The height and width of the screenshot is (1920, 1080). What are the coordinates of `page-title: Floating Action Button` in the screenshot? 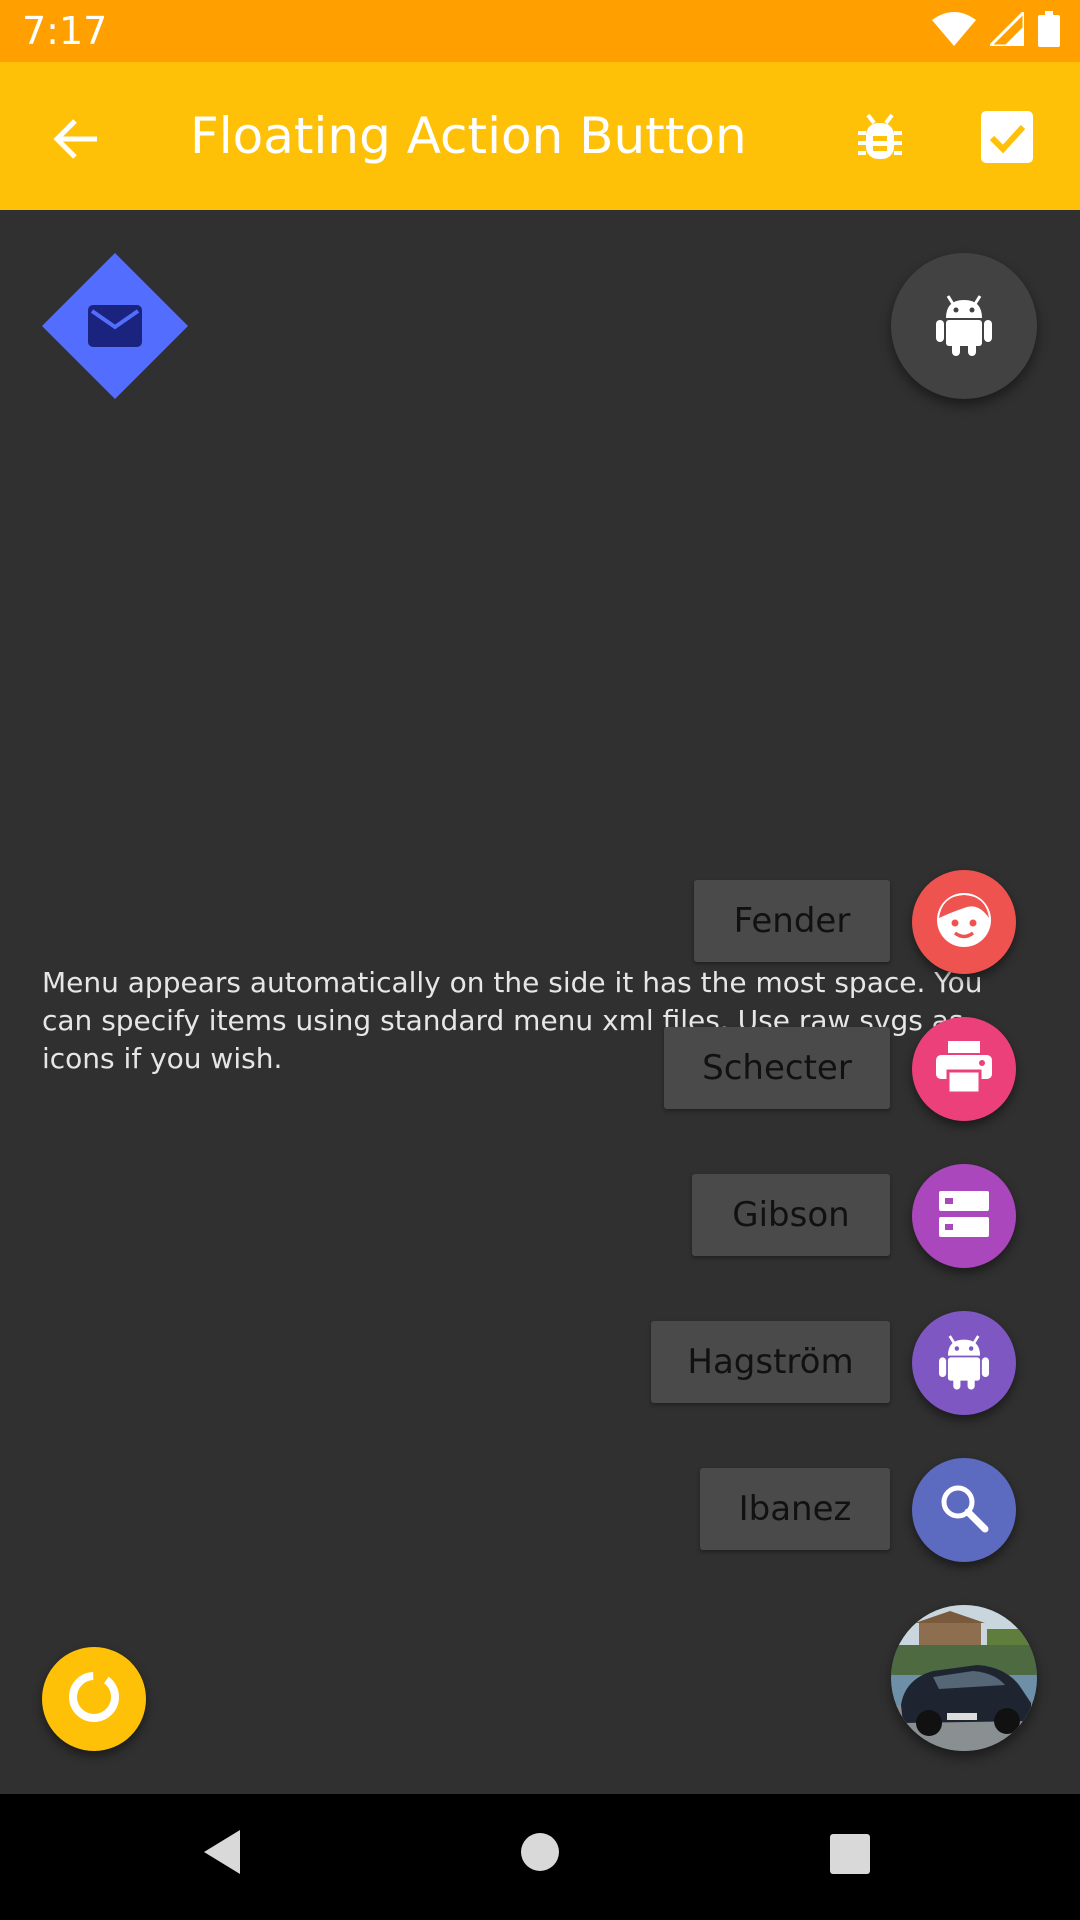 It's located at (468, 136).